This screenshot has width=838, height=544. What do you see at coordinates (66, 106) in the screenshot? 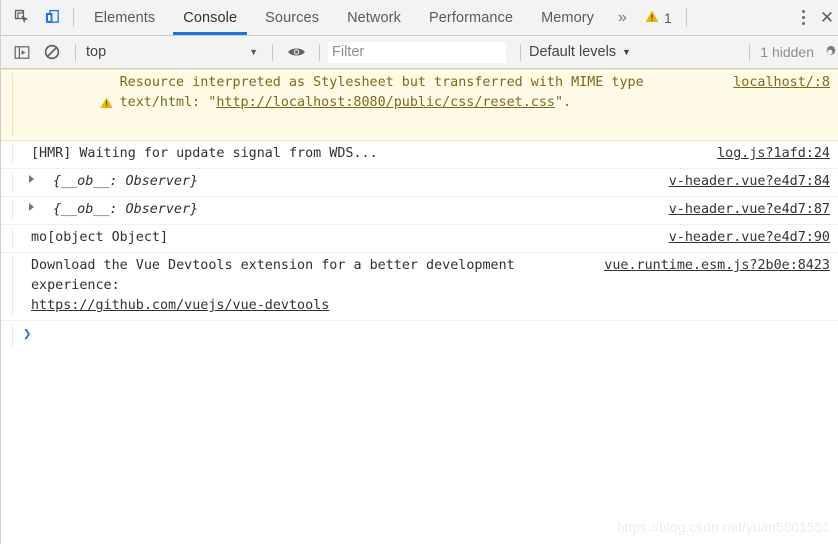
I see `warning-triangle-icon-row` at bounding box center [66, 106].